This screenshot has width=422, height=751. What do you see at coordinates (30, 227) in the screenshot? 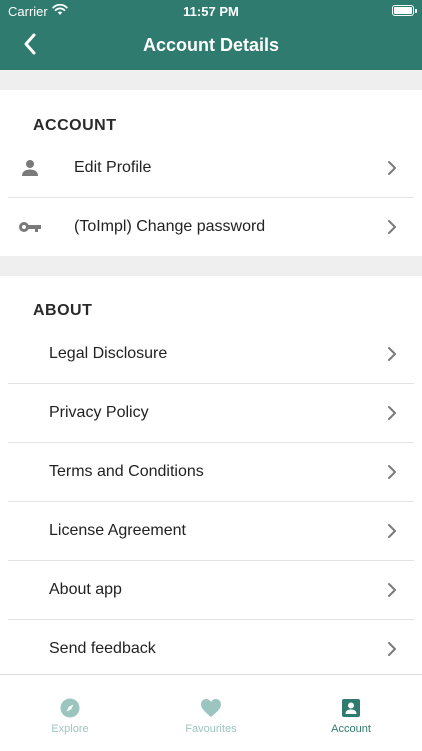
I see `key-icon` at bounding box center [30, 227].